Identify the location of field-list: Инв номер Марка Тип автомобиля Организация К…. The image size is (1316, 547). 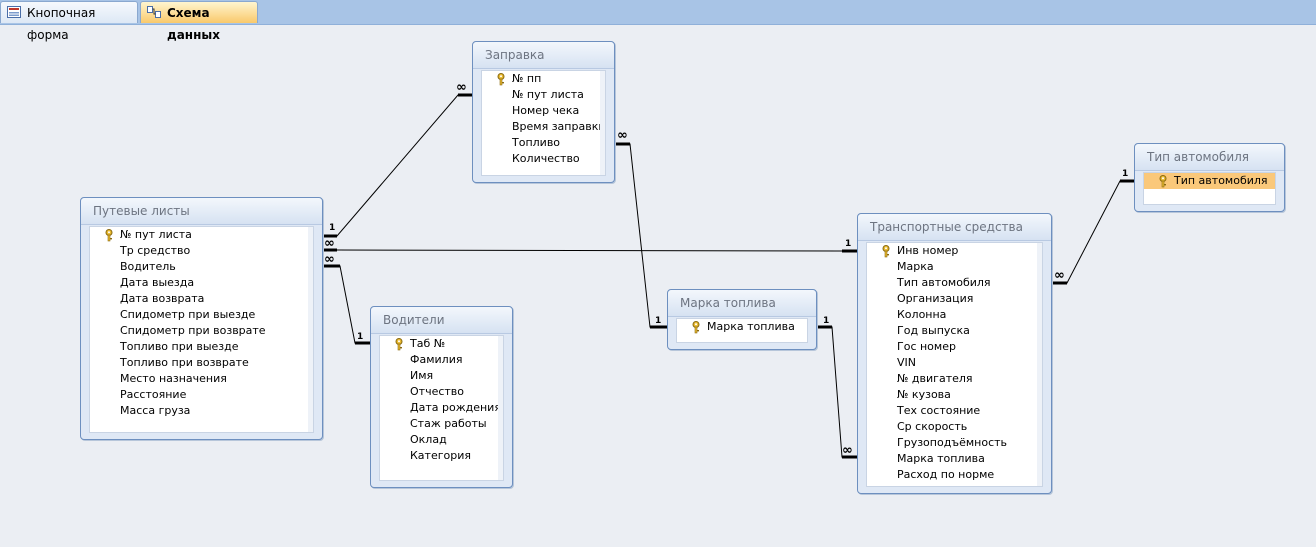
(954, 364).